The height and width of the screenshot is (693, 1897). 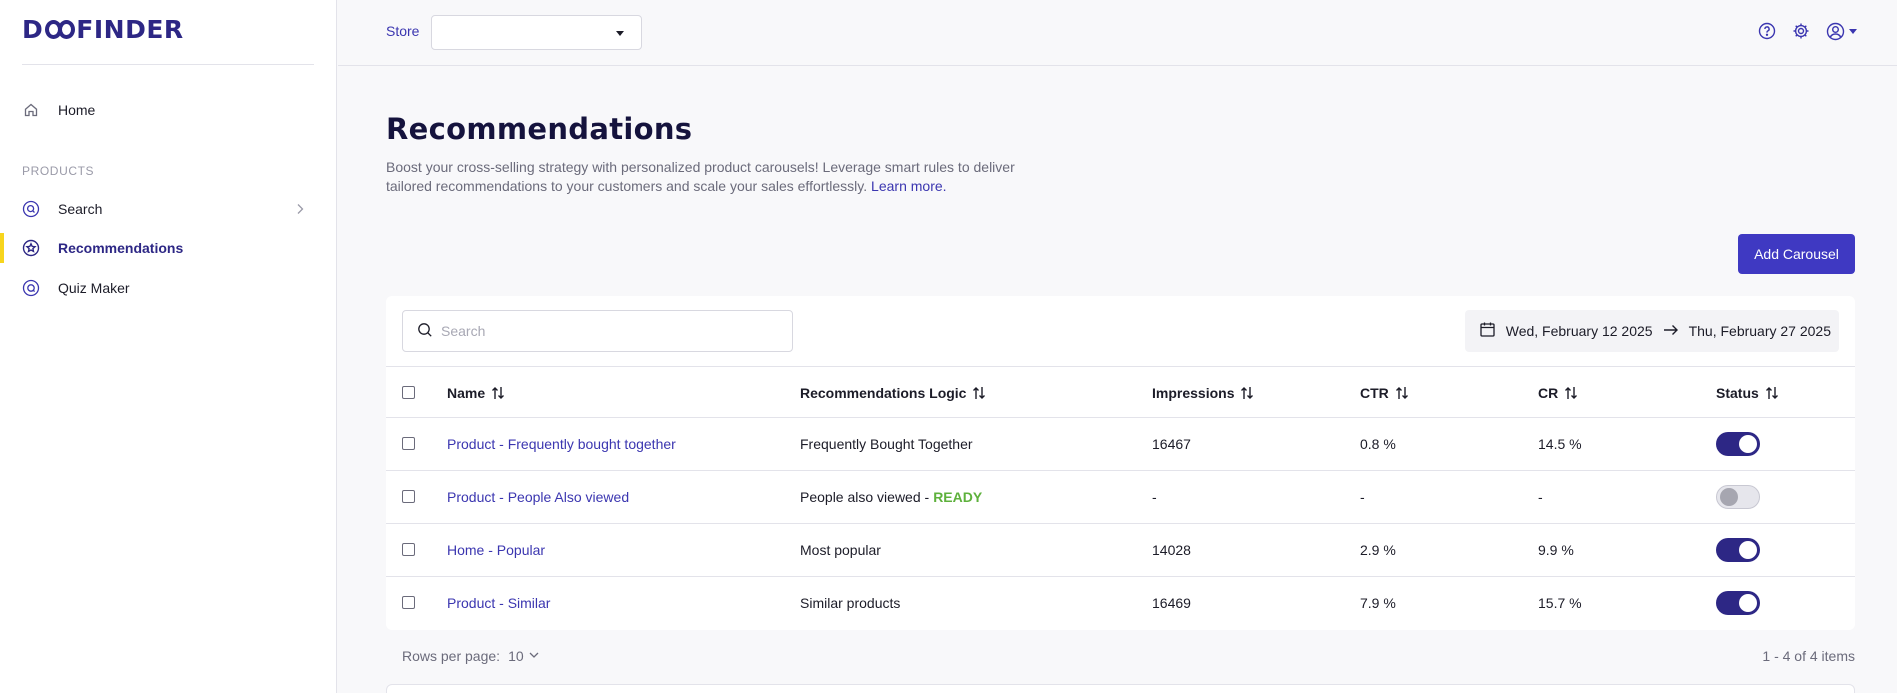 I want to click on sidebar-item-recommendations: Recommendations, so click(x=168, y=248).